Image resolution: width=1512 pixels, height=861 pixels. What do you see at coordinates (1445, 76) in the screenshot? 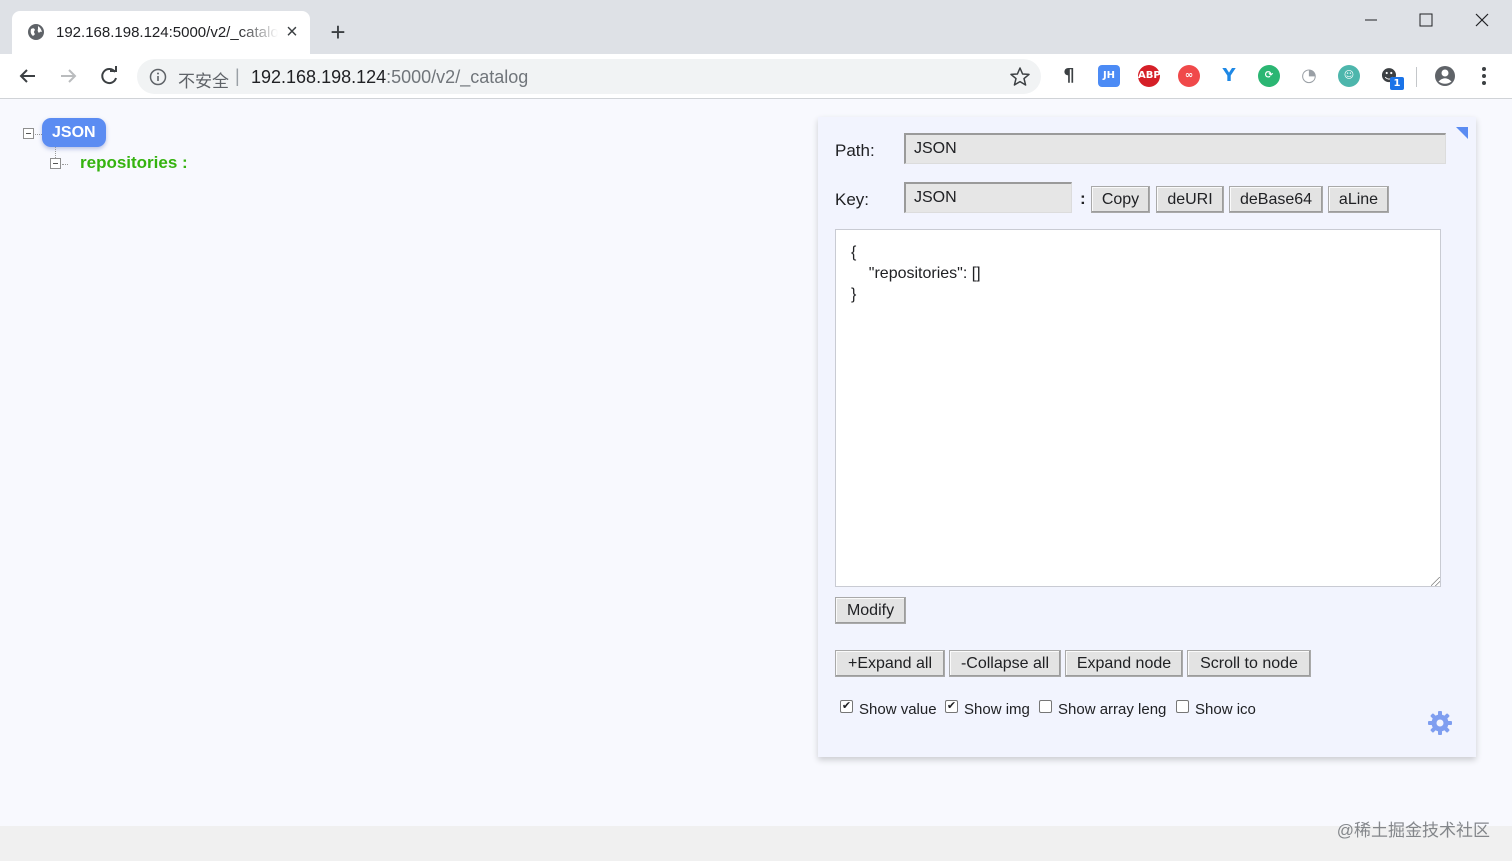
I see `profile-icon` at bounding box center [1445, 76].